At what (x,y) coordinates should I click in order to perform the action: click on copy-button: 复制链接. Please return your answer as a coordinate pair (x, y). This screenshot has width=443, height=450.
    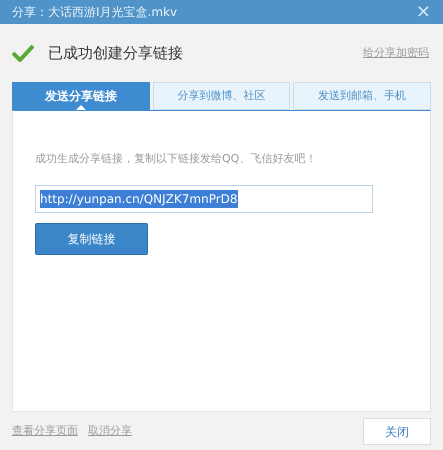
    Looking at the image, I should click on (91, 238).